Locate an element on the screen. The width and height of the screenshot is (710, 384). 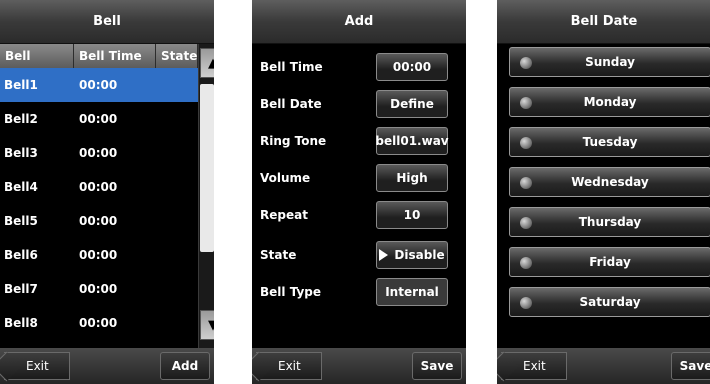
day-saturday-button: Saturday is located at coordinates (609, 302).